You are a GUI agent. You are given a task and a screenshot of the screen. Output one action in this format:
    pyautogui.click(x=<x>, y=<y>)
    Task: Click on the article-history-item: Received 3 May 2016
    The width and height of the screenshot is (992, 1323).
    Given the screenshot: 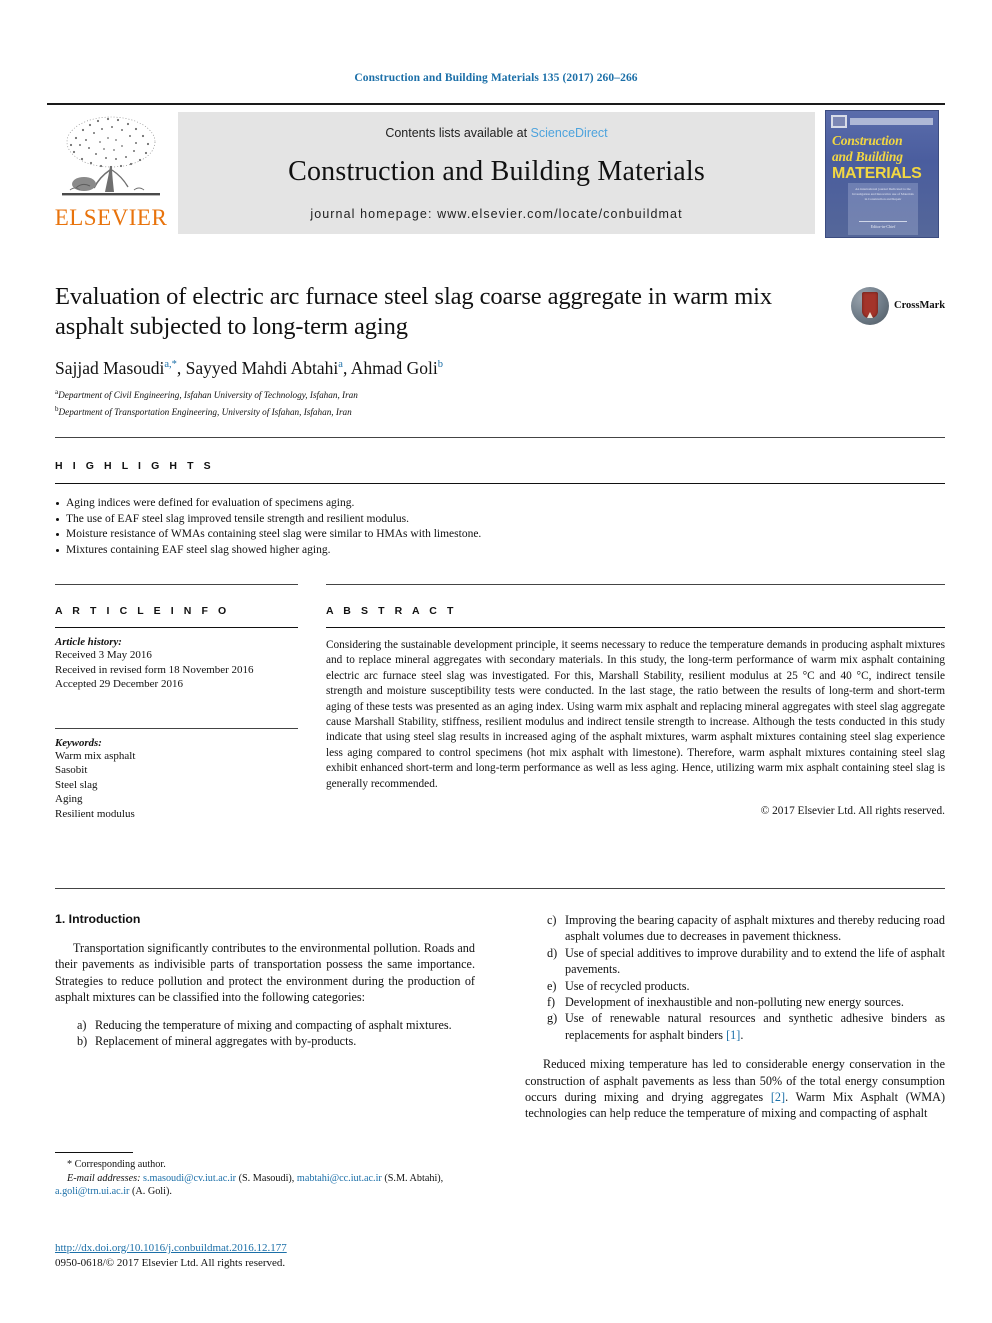 What is the action you would take?
    pyautogui.click(x=103, y=655)
    